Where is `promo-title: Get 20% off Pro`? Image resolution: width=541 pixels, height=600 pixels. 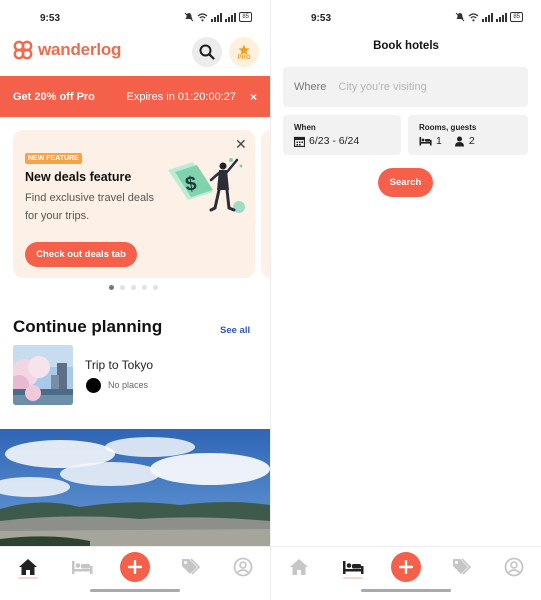 promo-title: Get 20% off Pro is located at coordinates (54, 96).